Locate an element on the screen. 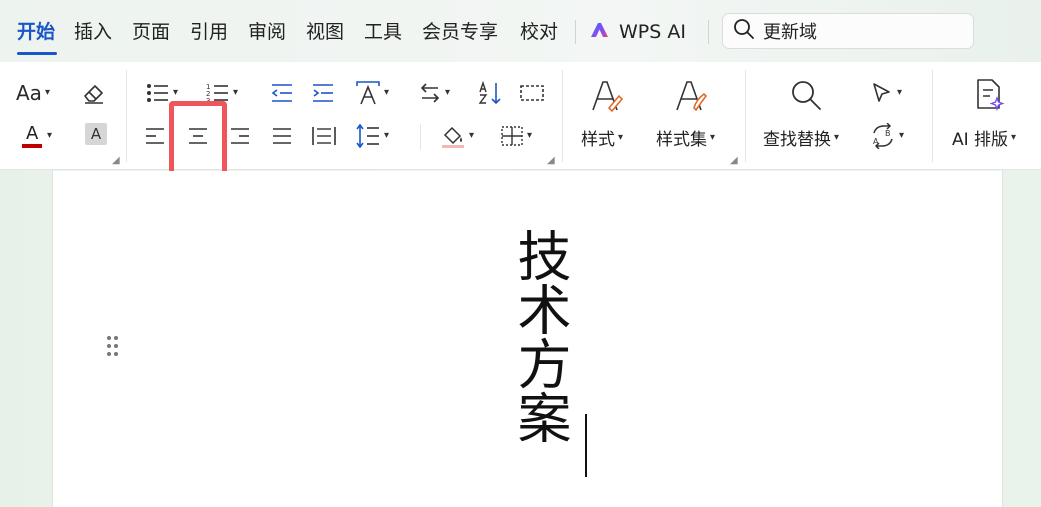  tab-references: 引用 is located at coordinates (209, 32).